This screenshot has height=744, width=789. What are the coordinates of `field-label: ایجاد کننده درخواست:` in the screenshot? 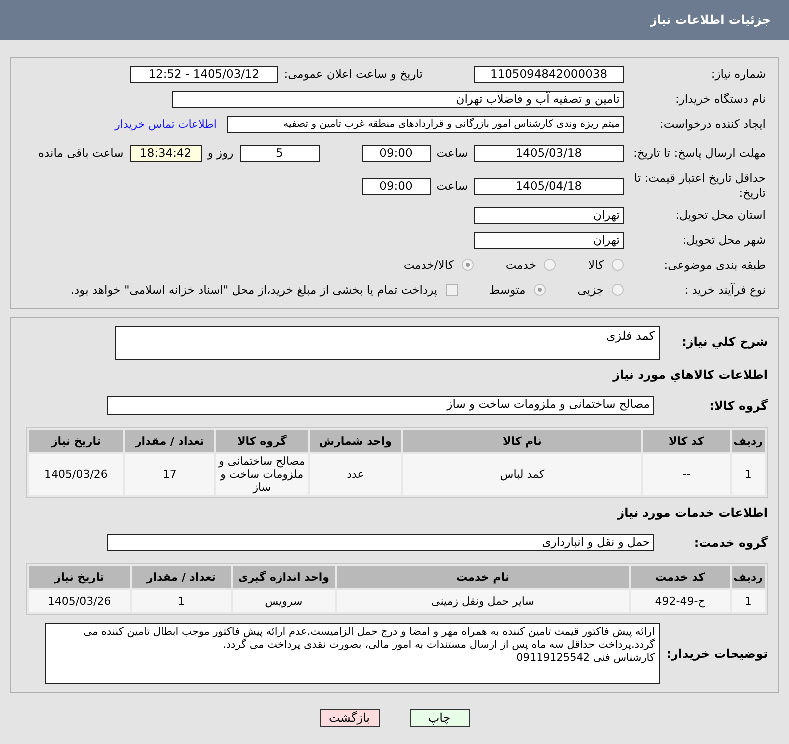 It's located at (713, 124).